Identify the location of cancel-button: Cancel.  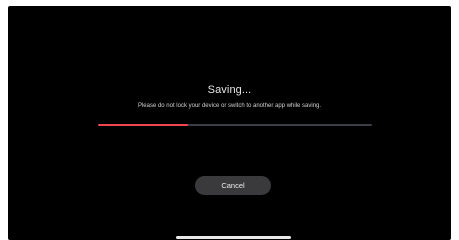
(233, 185).